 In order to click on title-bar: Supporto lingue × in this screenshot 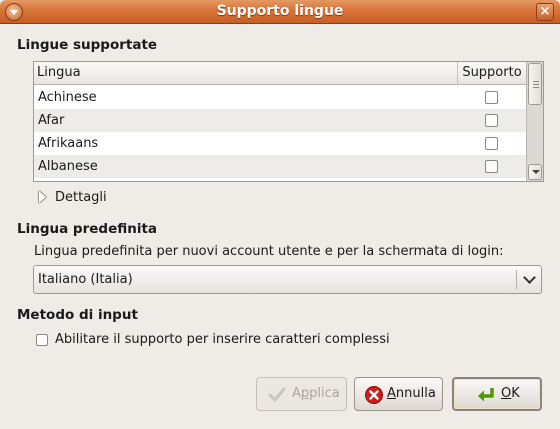, I will do `click(280, 12)`.